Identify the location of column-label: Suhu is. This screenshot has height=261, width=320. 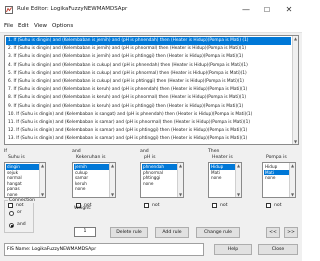
(16, 157).